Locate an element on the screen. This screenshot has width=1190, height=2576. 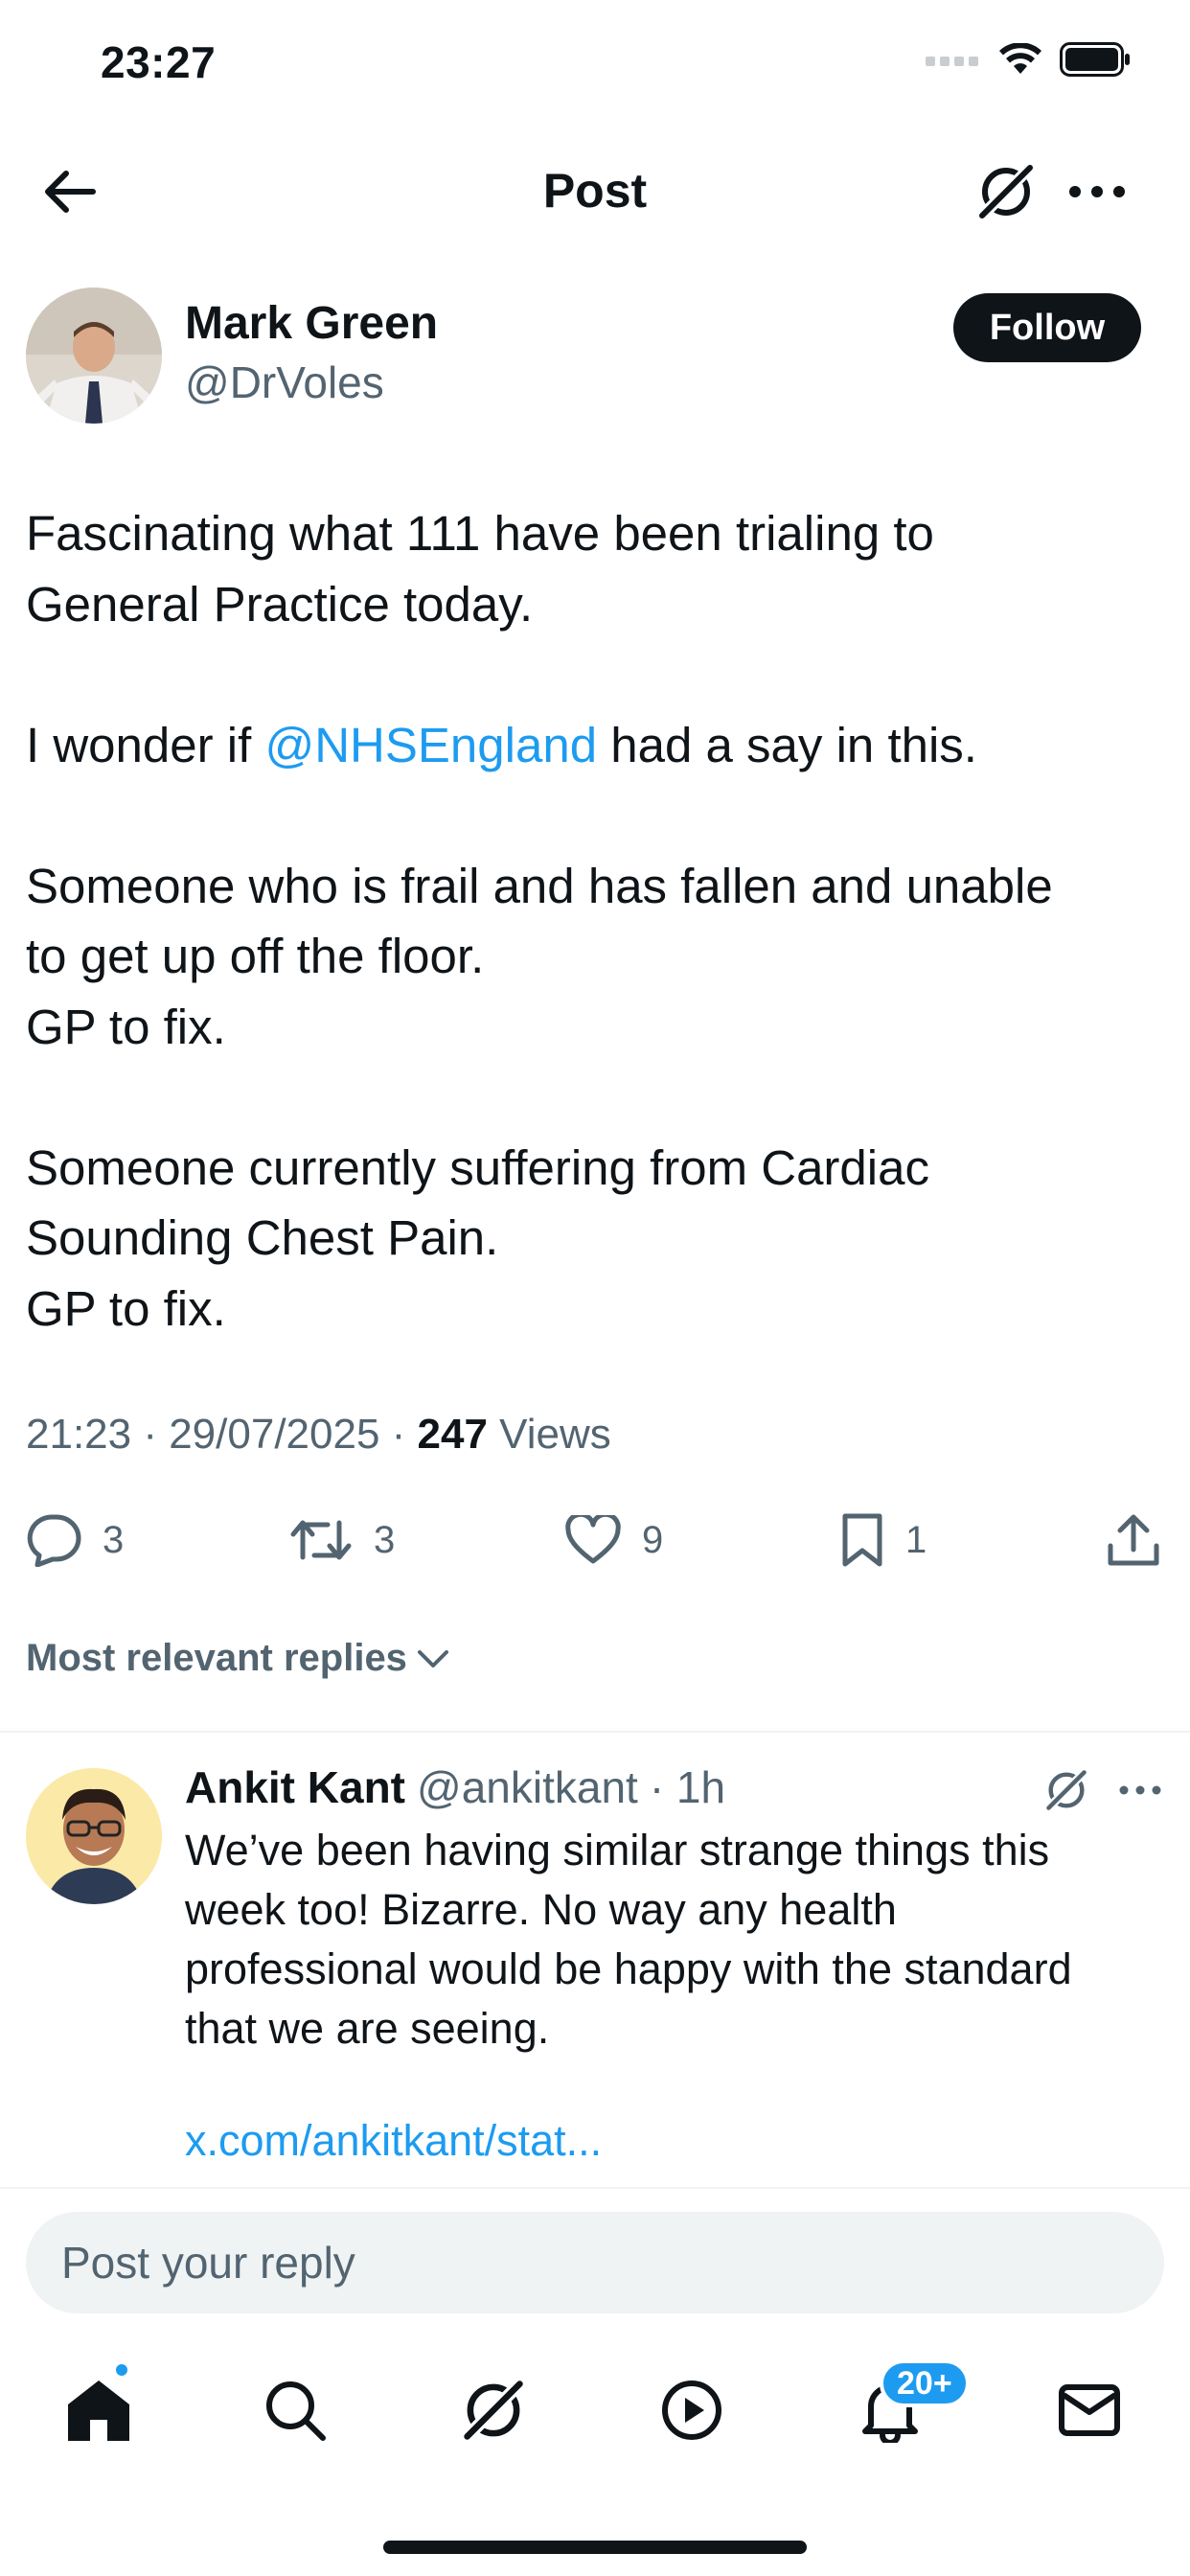
tab-video is located at coordinates (692, 2410).